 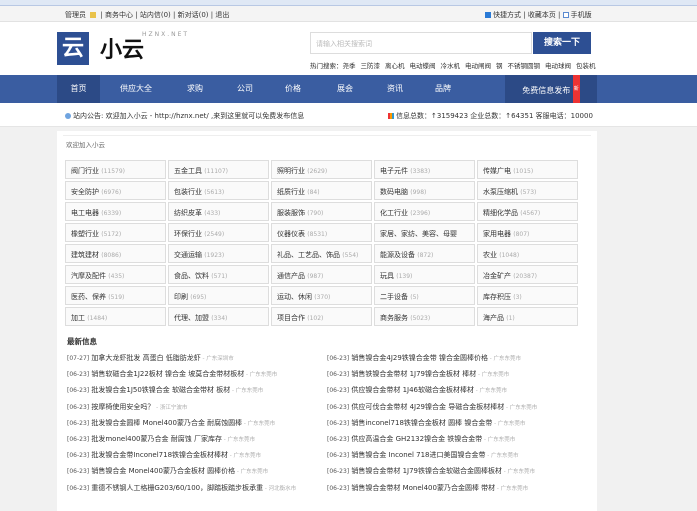 I want to click on category-item: 通信产品 (987), so click(x=321, y=274).